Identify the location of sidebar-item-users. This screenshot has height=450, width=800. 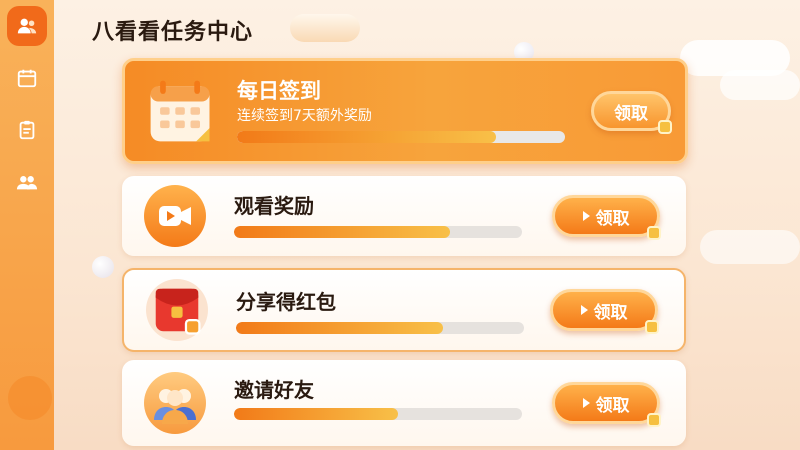
(27, 26).